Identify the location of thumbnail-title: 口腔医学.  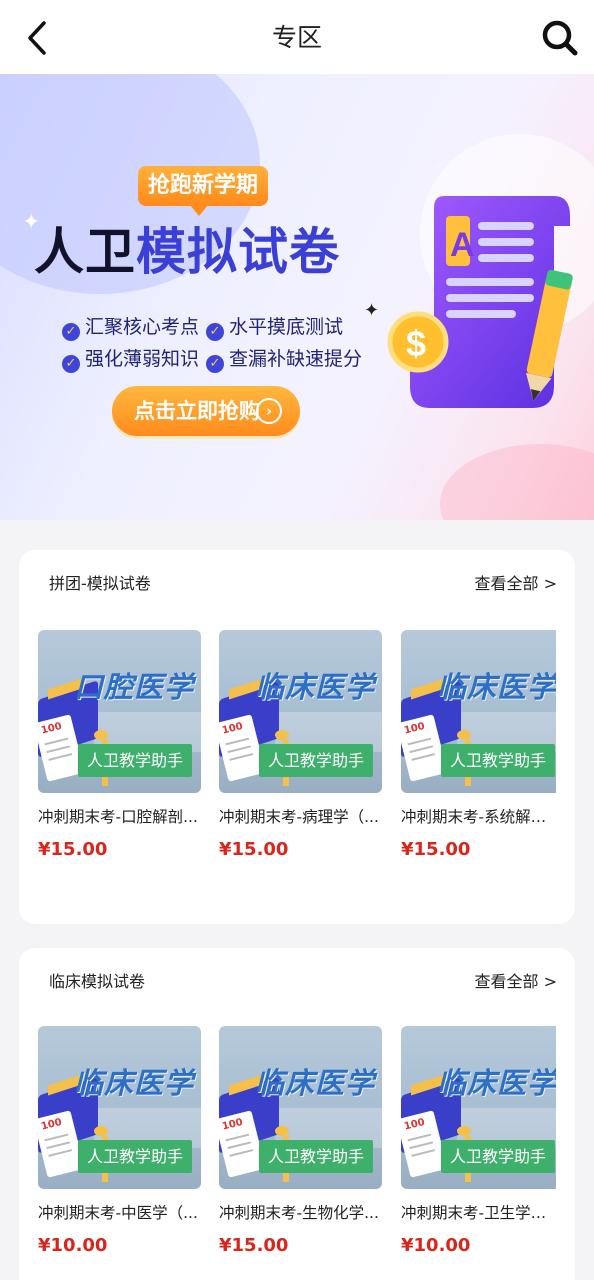
(134, 687).